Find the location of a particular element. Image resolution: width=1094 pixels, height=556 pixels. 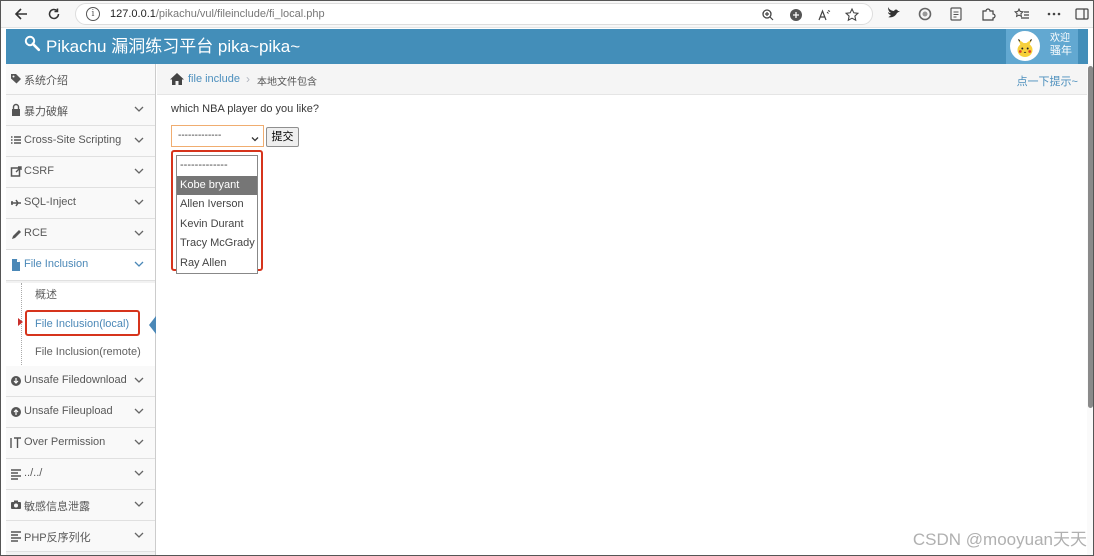

sidebar-item-csrf: CSRF is located at coordinates (80, 172).